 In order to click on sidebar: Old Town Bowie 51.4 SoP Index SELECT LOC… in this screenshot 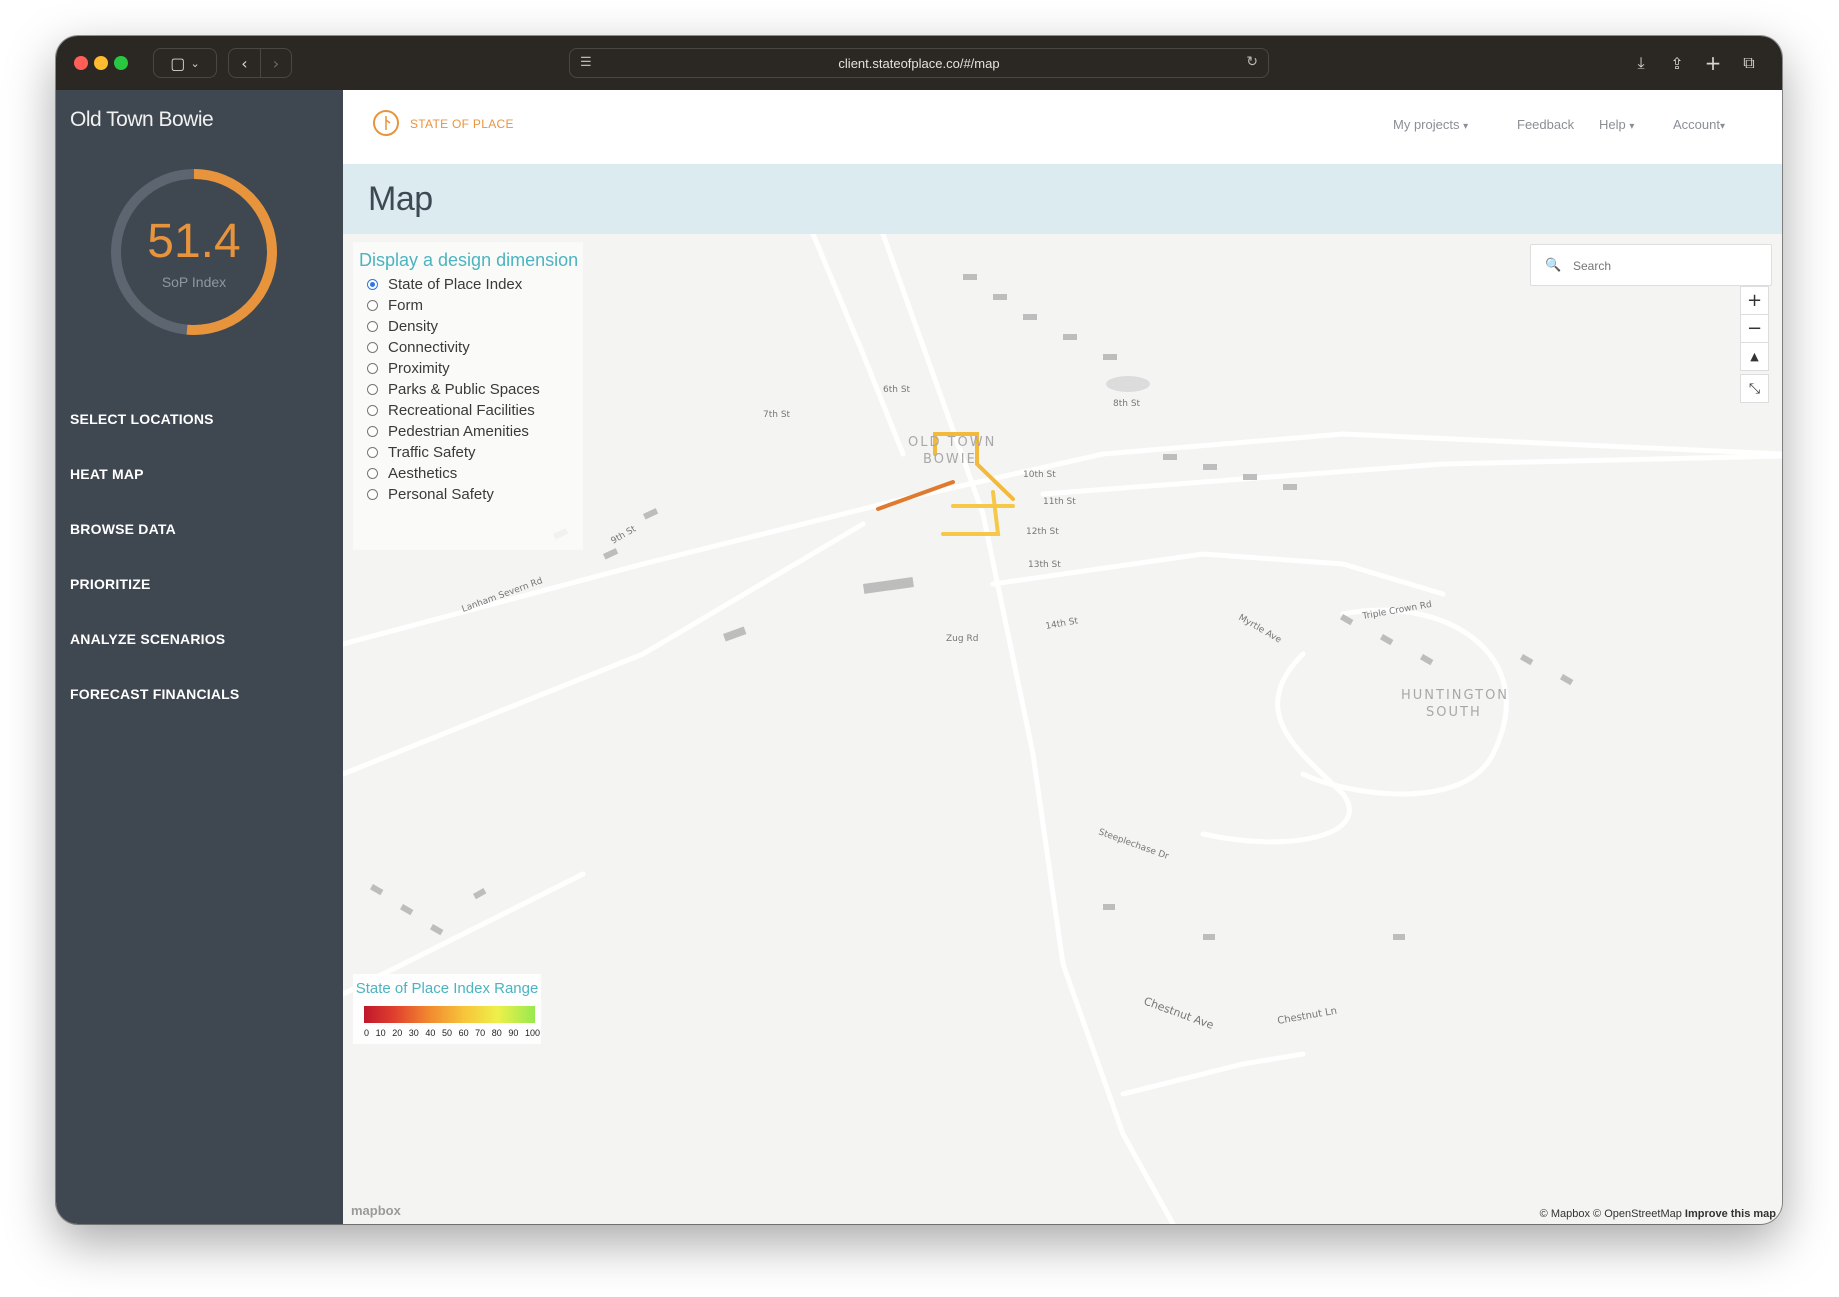, I will do `click(199, 657)`.